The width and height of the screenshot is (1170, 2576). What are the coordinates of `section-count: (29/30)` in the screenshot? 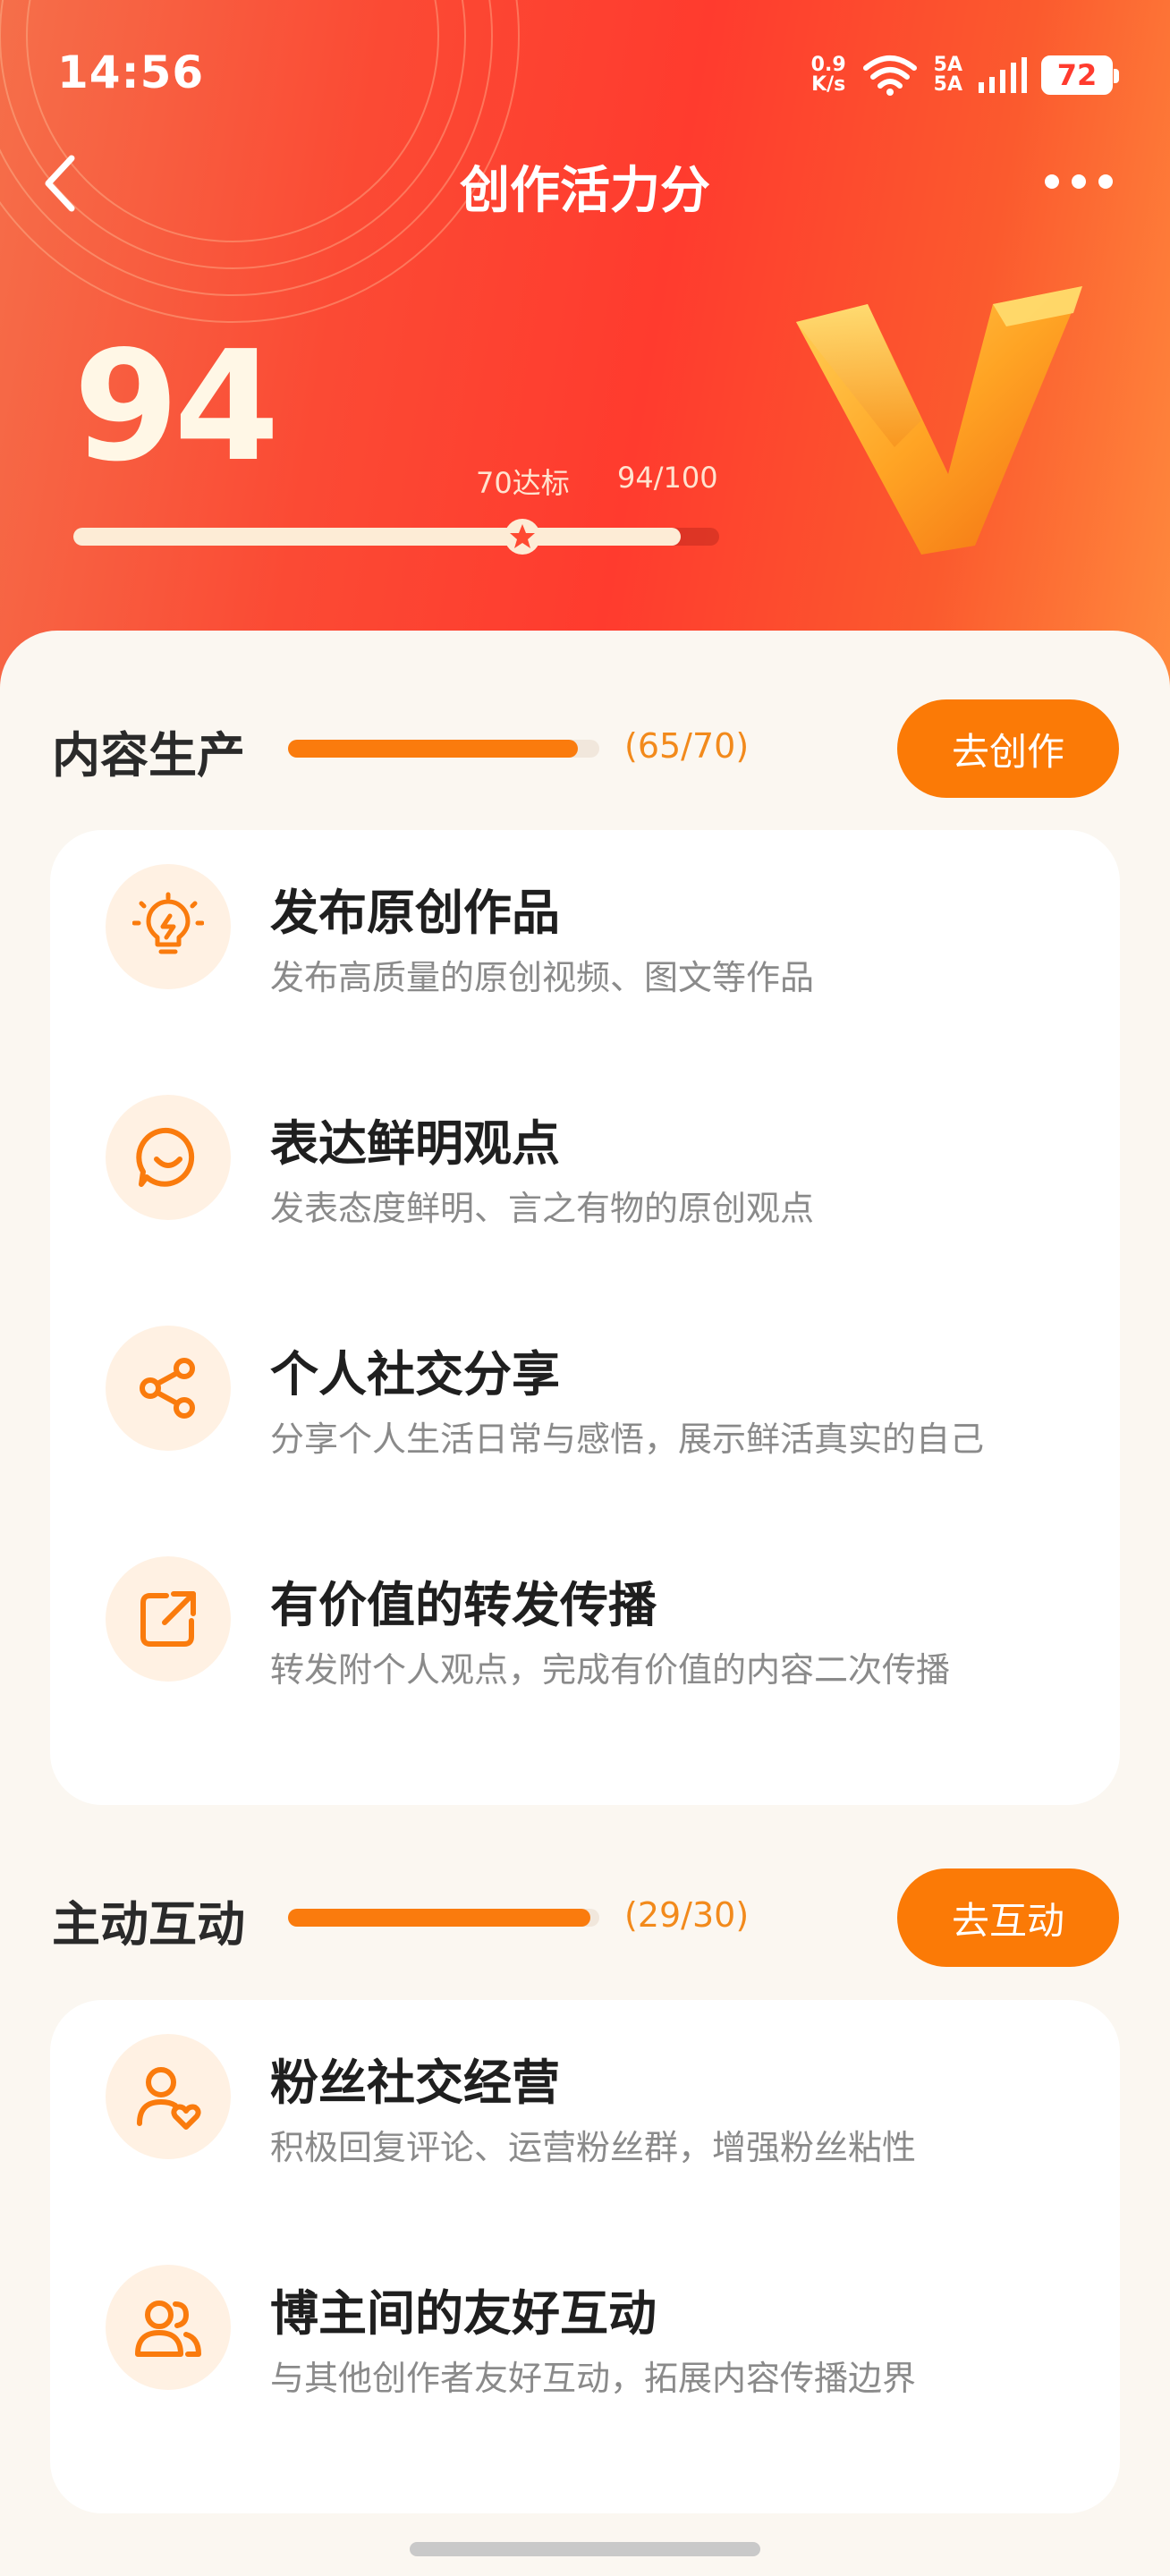 It's located at (687, 1915).